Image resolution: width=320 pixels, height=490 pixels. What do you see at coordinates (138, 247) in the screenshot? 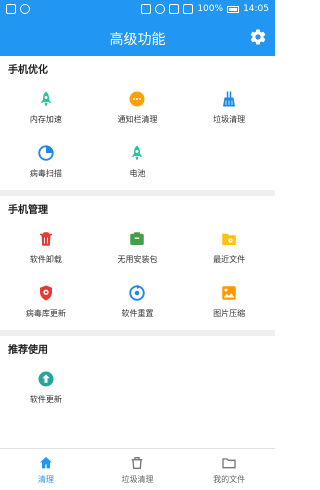
I see `apk-clean-item: 无用安装包` at bounding box center [138, 247].